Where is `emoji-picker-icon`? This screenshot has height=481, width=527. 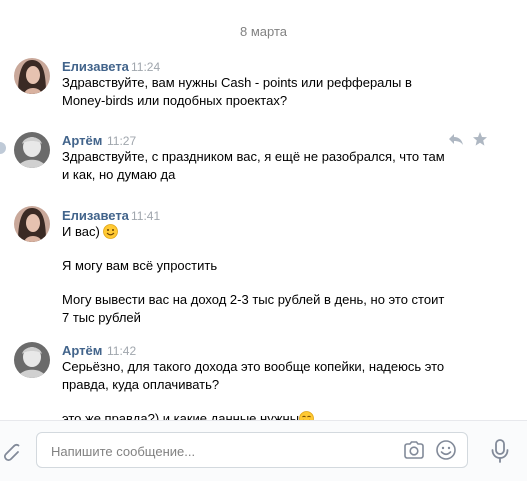
emoji-picker-icon is located at coordinates (446, 450).